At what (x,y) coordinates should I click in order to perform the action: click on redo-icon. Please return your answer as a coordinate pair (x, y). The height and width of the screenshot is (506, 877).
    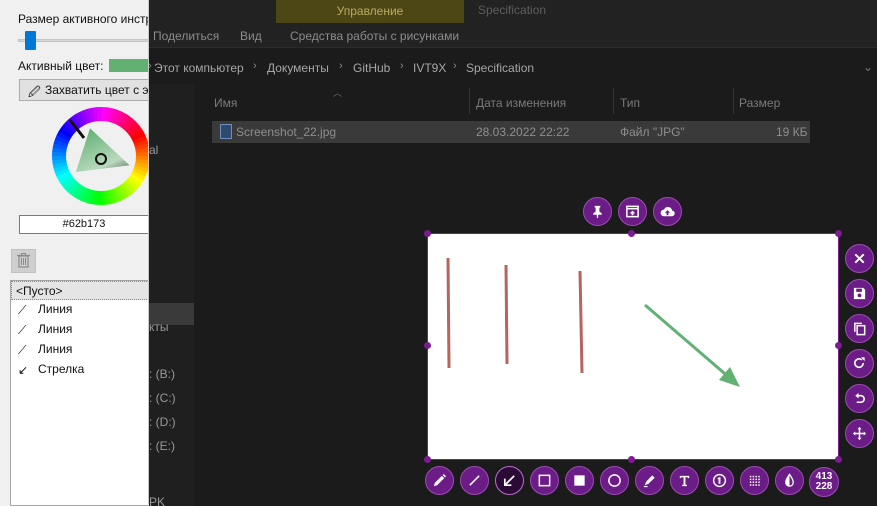
    Looking at the image, I should click on (859, 363).